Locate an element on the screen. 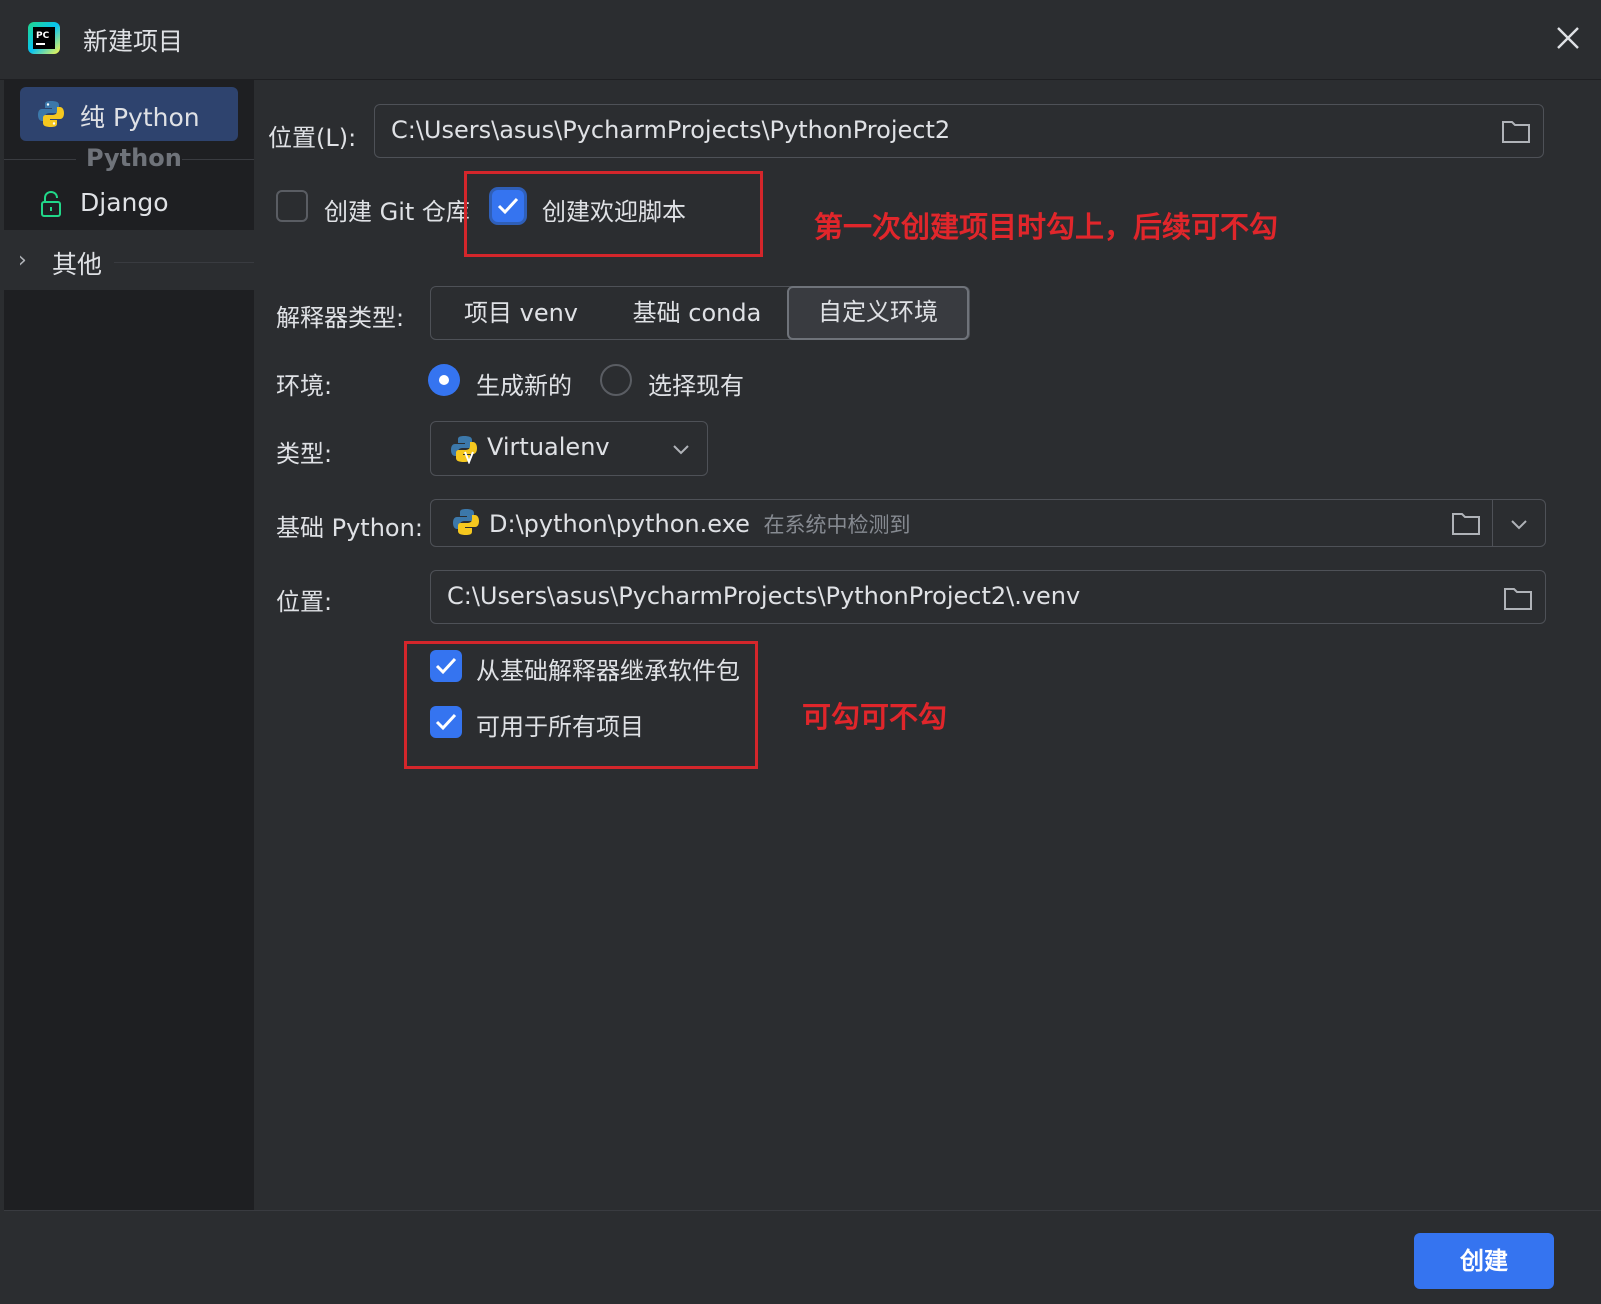 The height and width of the screenshot is (1304, 1601). type-value: Virtualenv is located at coordinates (548, 447).